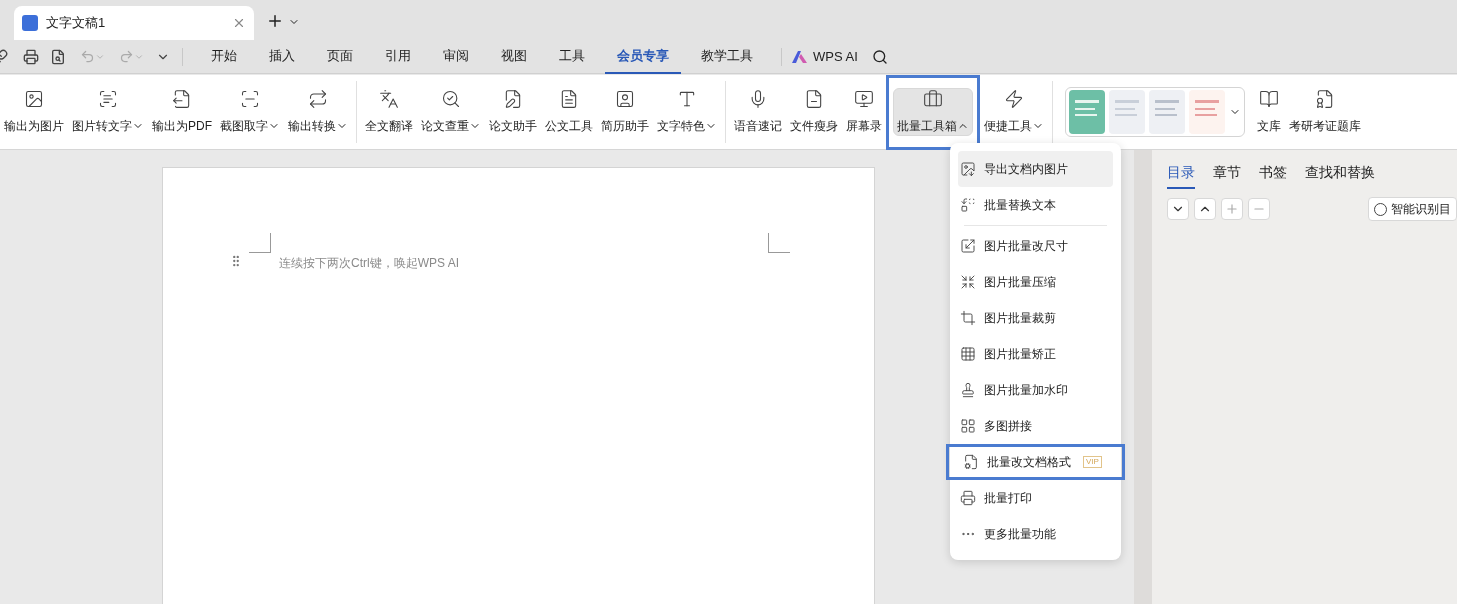 This screenshot has width=1457, height=604. What do you see at coordinates (76, 23) in the screenshot?
I see `tab-title: 文字文稿1` at bounding box center [76, 23].